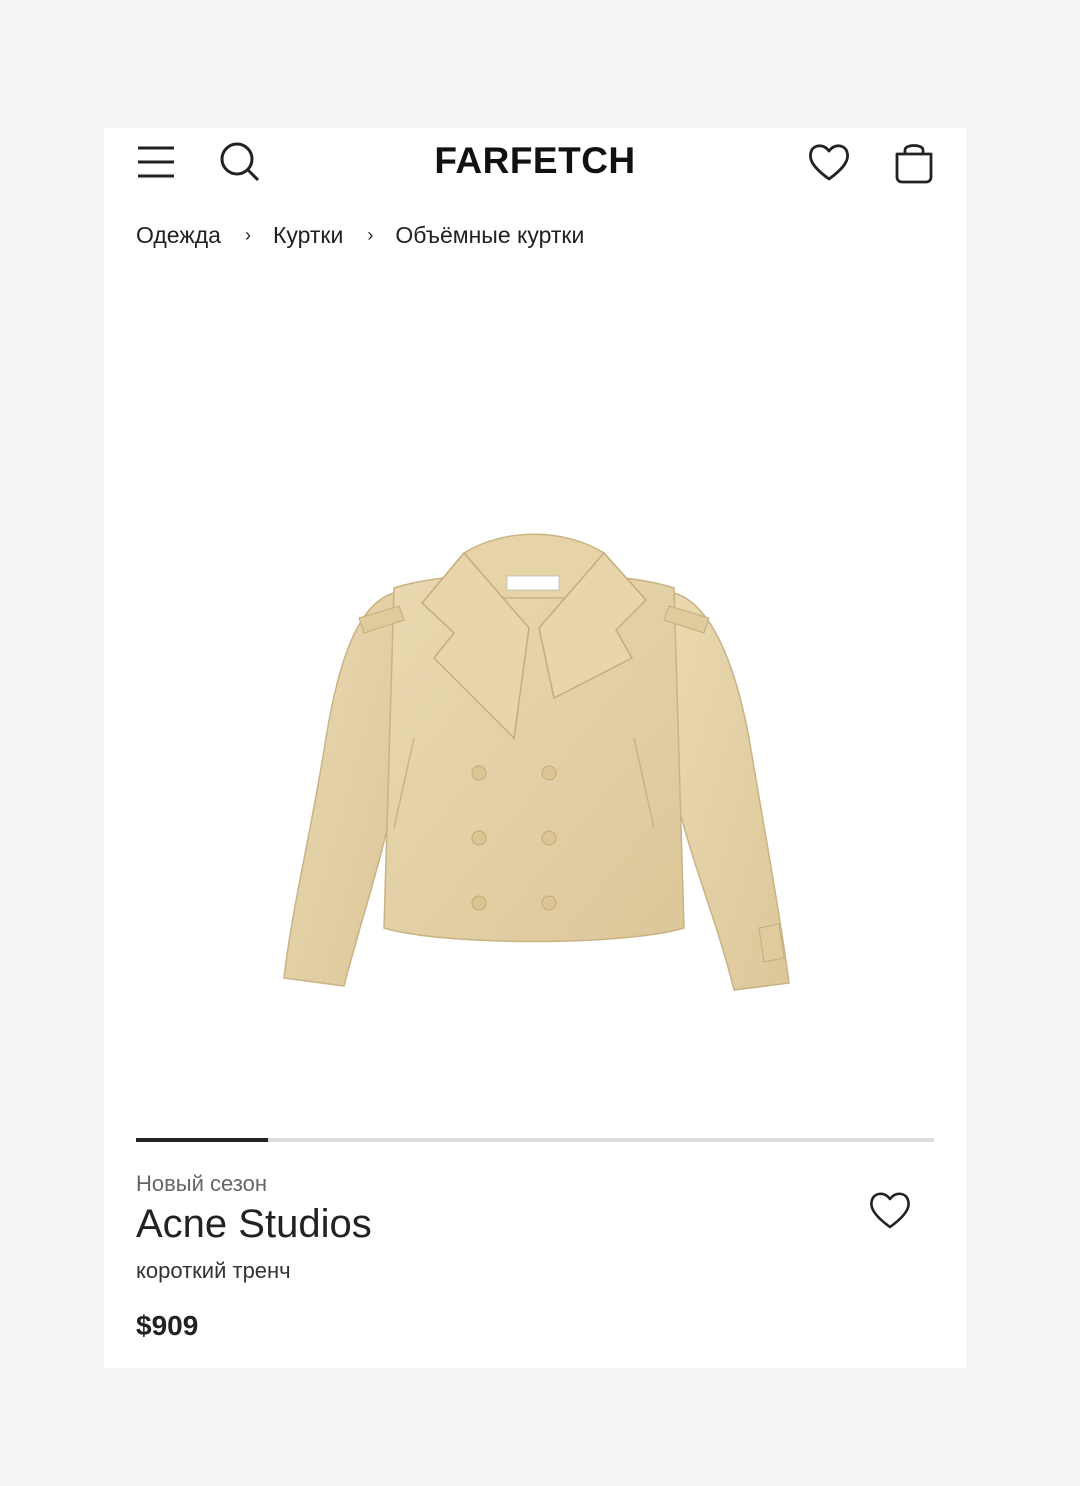 This screenshot has height=1486, width=1080. What do you see at coordinates (308, 235) in the screenshot?
I see `breadcrumb-item-jackets: Куртки` at bounding box center [308, 235].